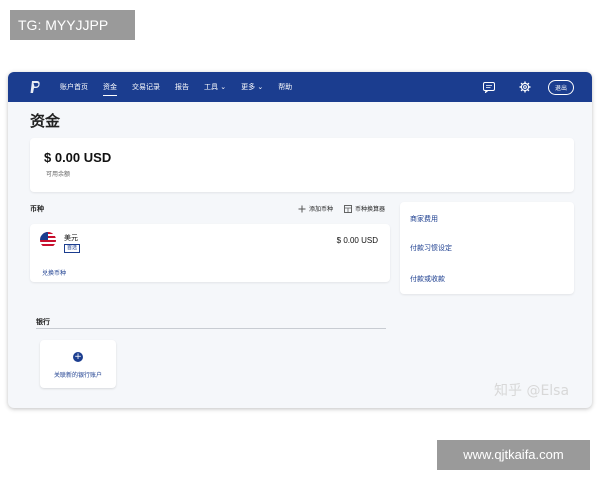 The image size is (600, 480). I want to click on currency-amount: $ 0.00 USD, so click(357, 240).